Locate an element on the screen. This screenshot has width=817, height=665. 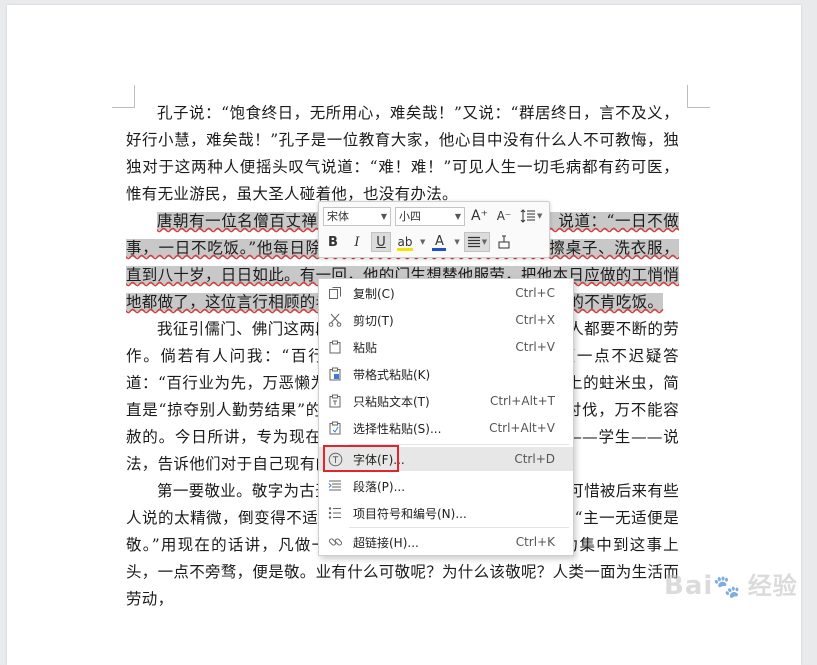
menu-item-paste-with-format: 带格式粘贴(K) is located at coordinates (446, 374).